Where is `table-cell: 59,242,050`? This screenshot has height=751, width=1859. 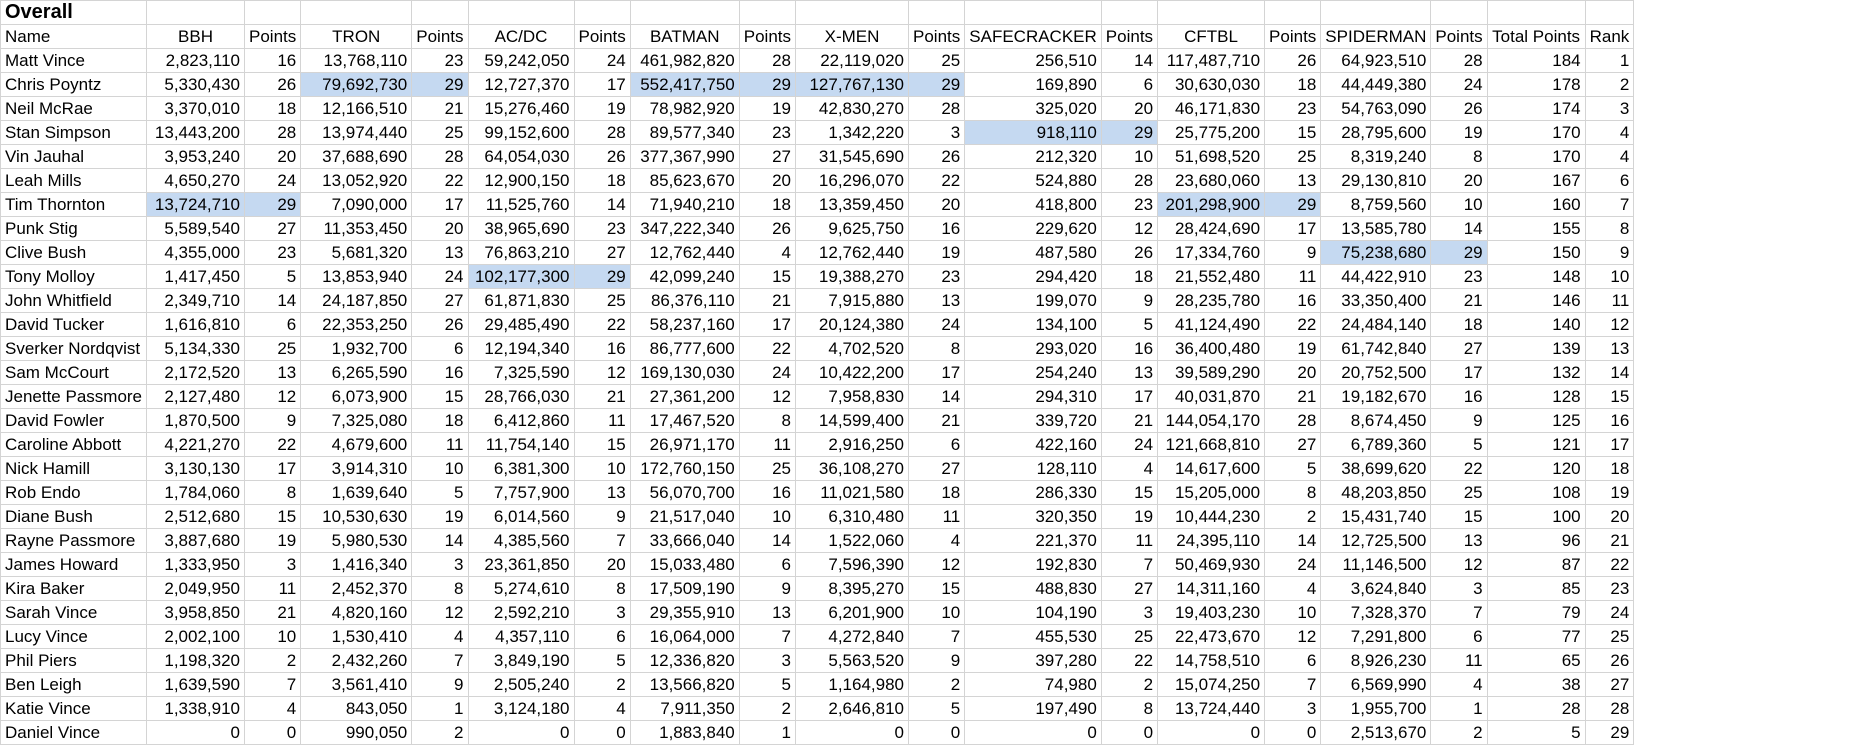 table-cell: 59,242,050 is located at coordinates (521, 60).